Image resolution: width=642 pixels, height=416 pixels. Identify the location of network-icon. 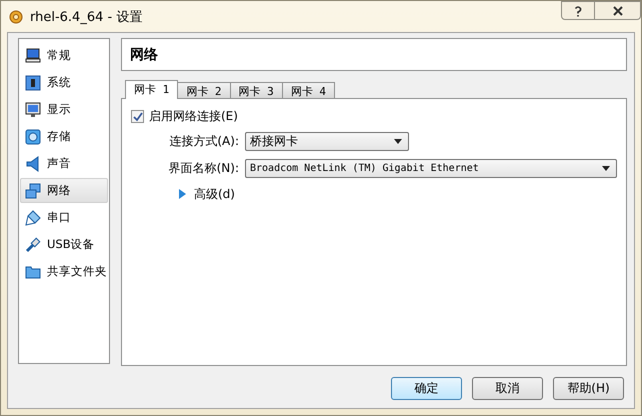
(33, 190).